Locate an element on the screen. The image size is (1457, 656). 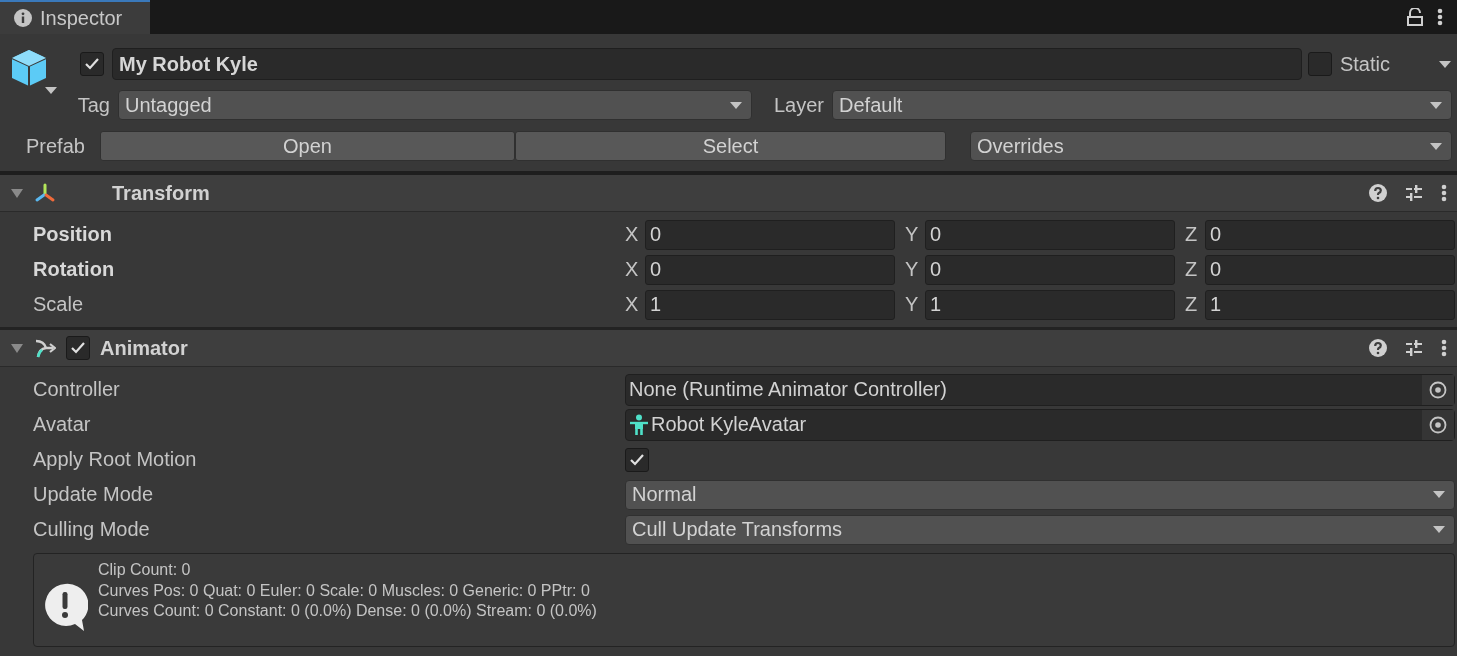
static-label: Static is located at coordinates (1364, 64).